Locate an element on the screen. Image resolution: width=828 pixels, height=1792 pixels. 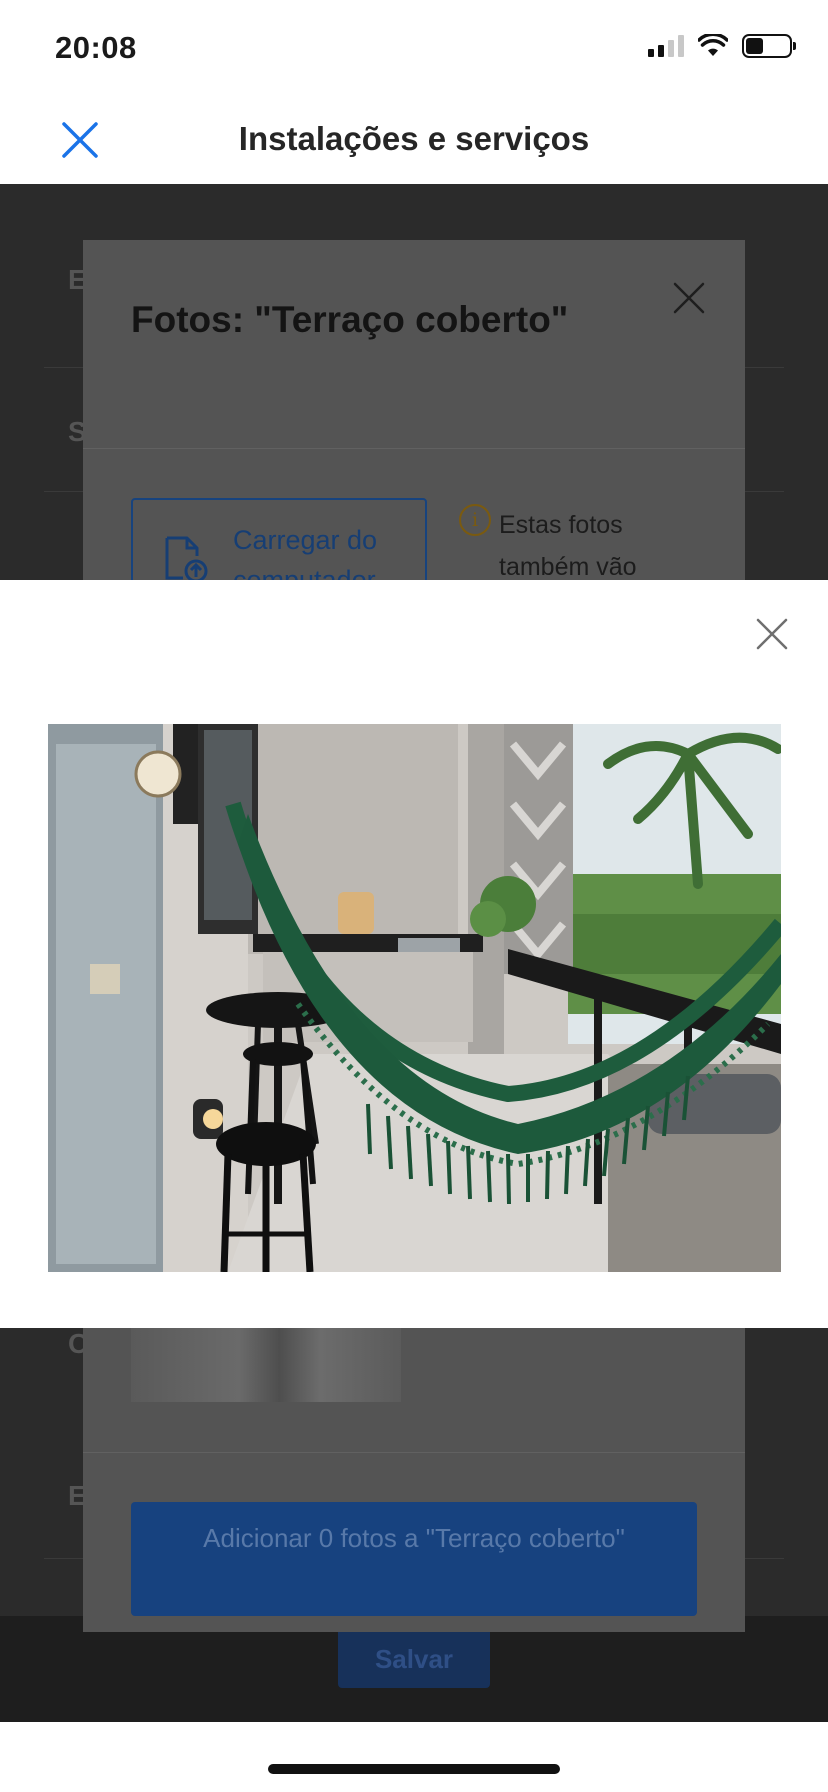
status-bar: 20:08 is located at coordinates (414, 48).